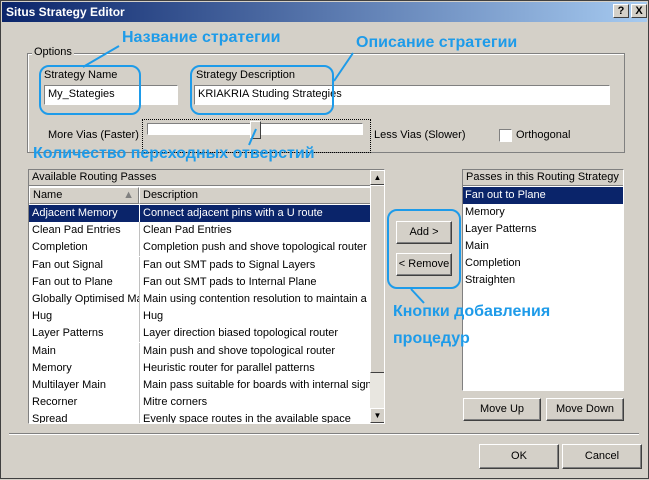 The image size is (649, 480). I want to click on annotation-buttons-line1: Кнопки добавления, so click(472, 311).